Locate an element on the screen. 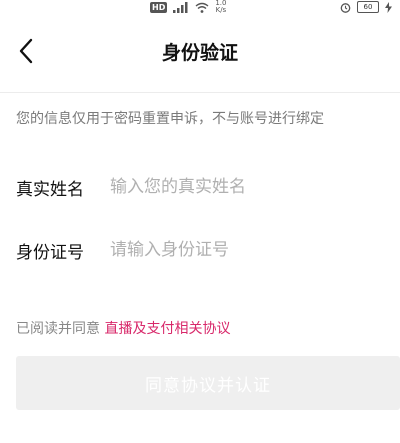 The image size is (400, 443). agree-and-verify-button: 同意协议并认证 is located at coordinates (208, 383).